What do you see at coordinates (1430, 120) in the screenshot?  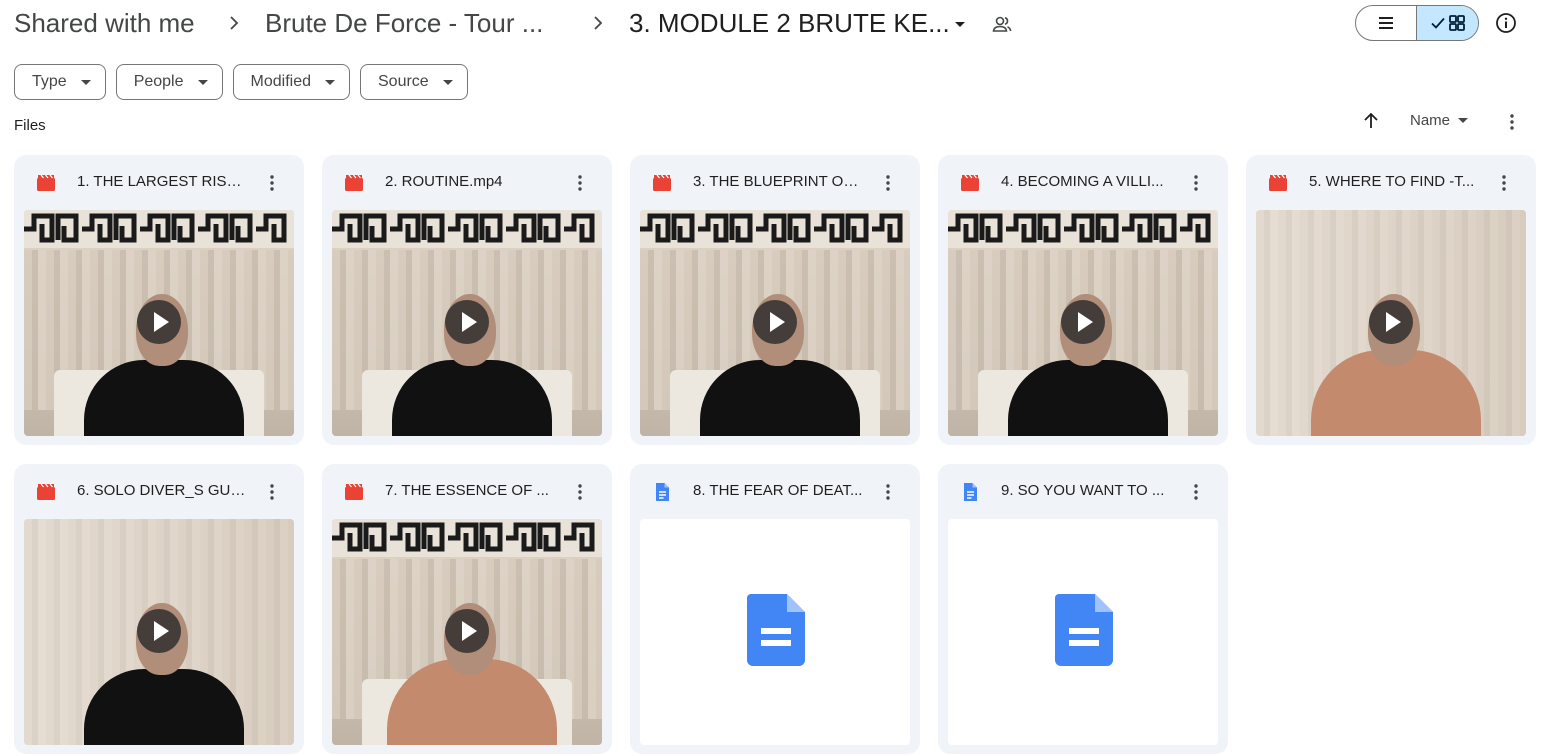 I see `sort-by-label: Name` at bounding box center [1430, 120].